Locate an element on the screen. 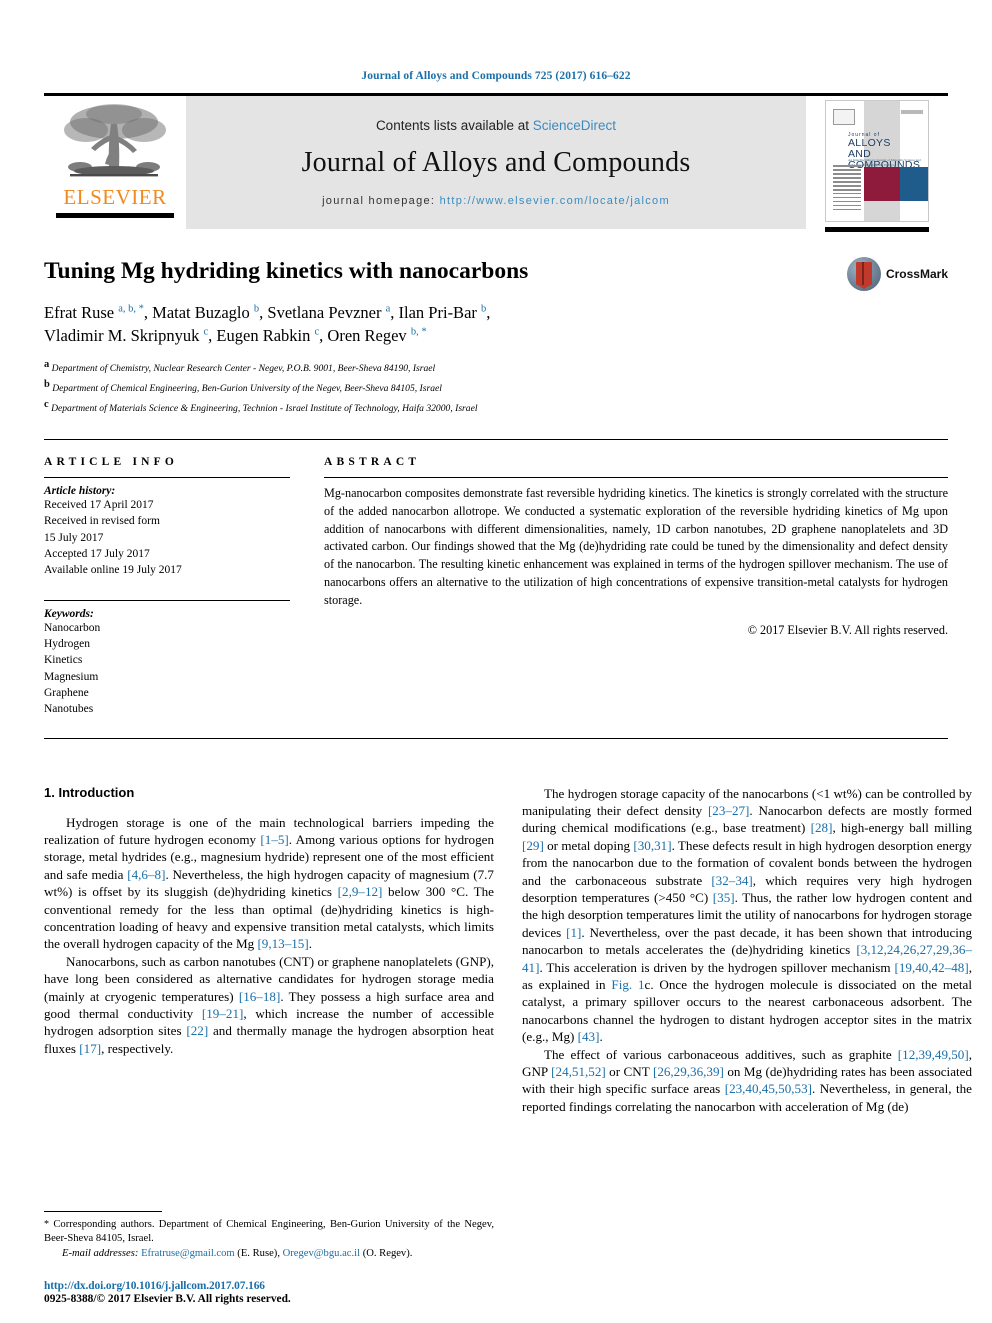 This screenshot has height=1323, width=992. homepage-url-link: http://www.elsevier.com/locate/jalcom is located at coordinates (555, 201).